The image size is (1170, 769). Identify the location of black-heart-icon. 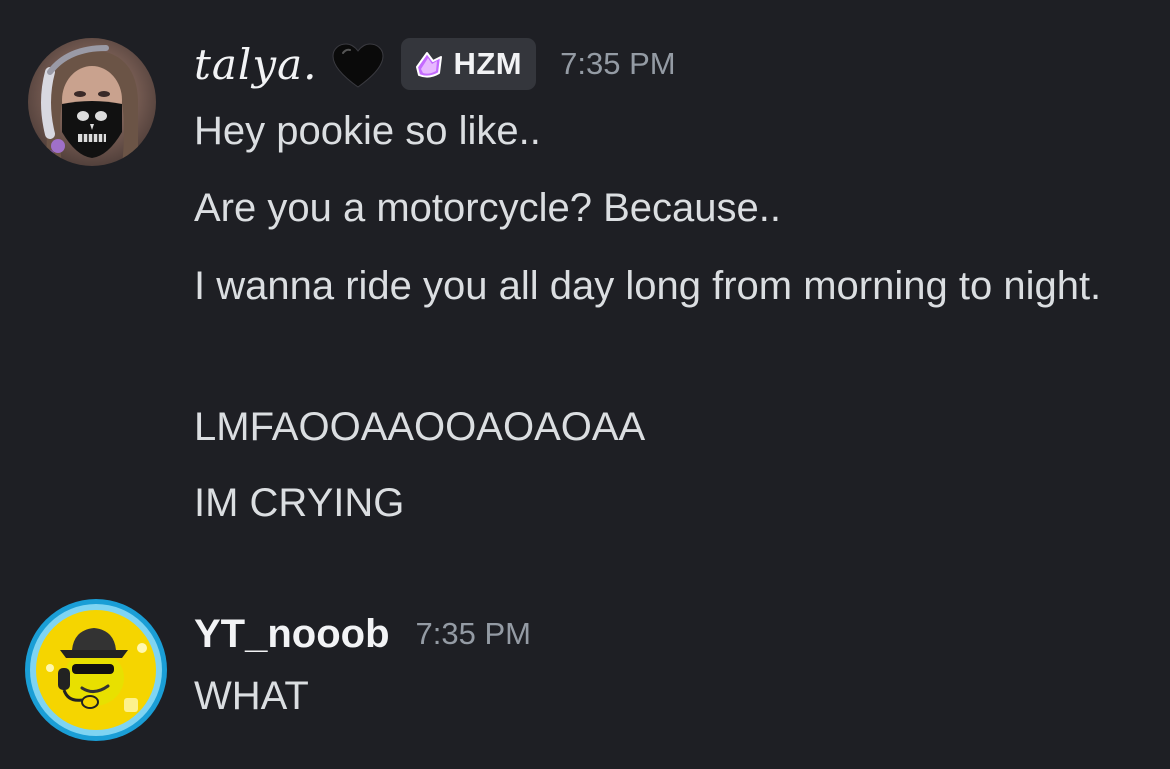
(358, 65).